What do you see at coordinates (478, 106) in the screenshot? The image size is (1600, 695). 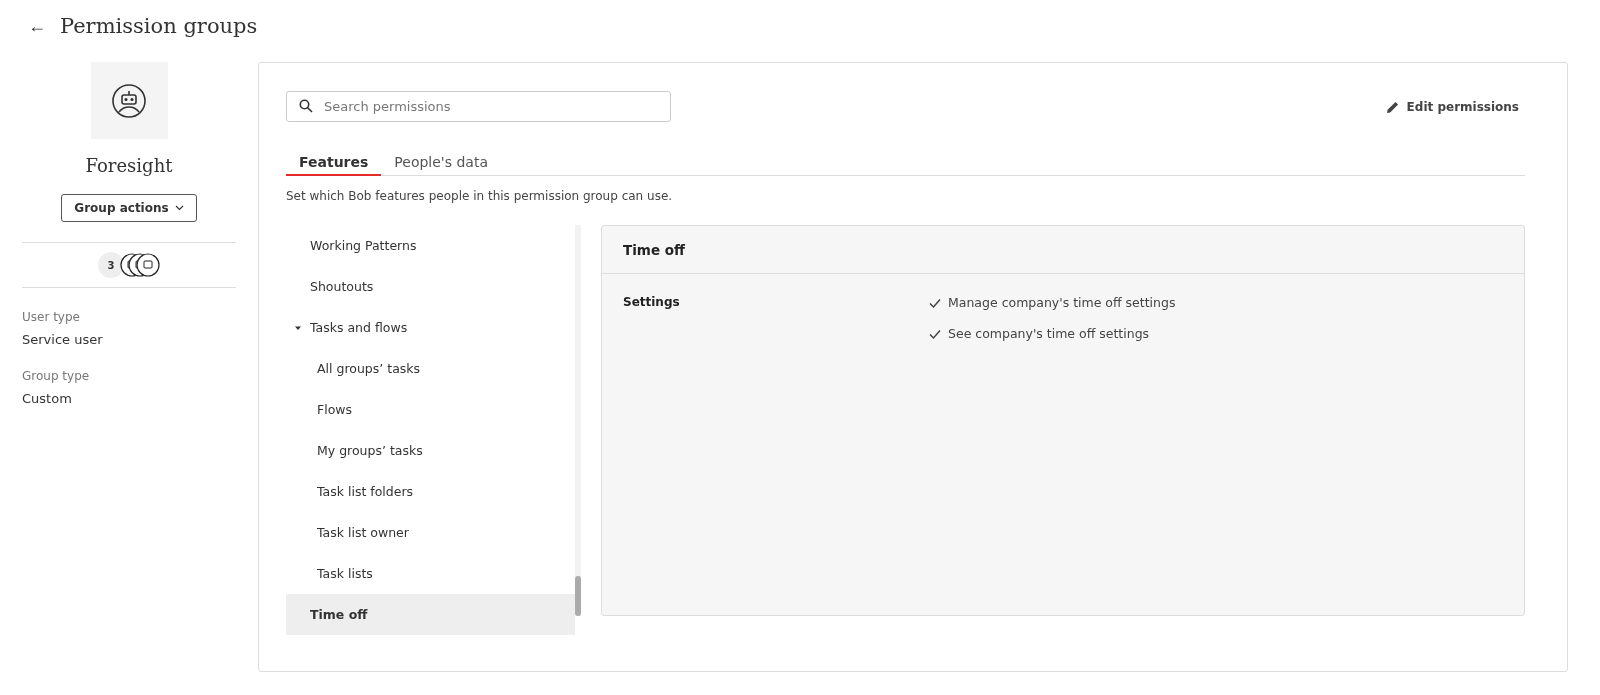 I see `search-field: Search permissions` at bounding box center [478, 106].